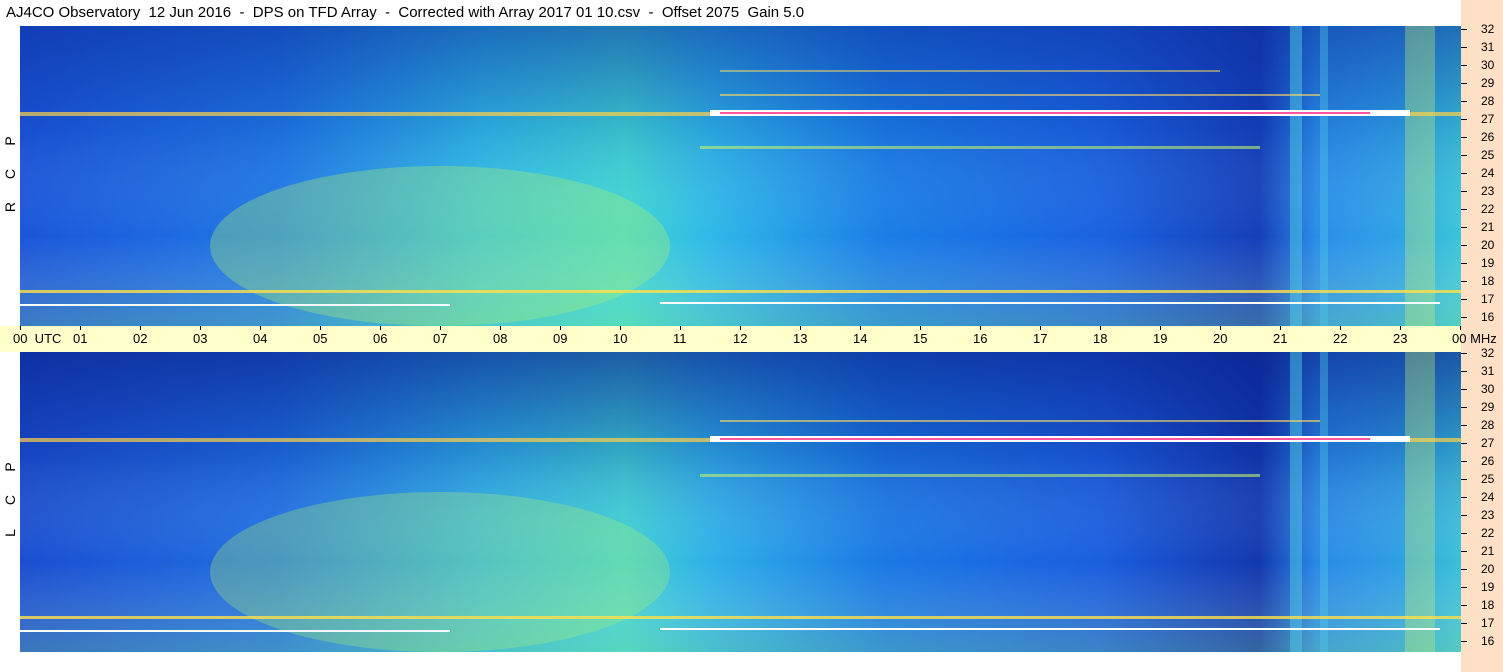 The height and width of the screenshot is (672, 1503). What do you see at coordinates (1488, 173) in the screenshot?
I see `rcp-freq-label: 24` at bounding box center [1488, 173].